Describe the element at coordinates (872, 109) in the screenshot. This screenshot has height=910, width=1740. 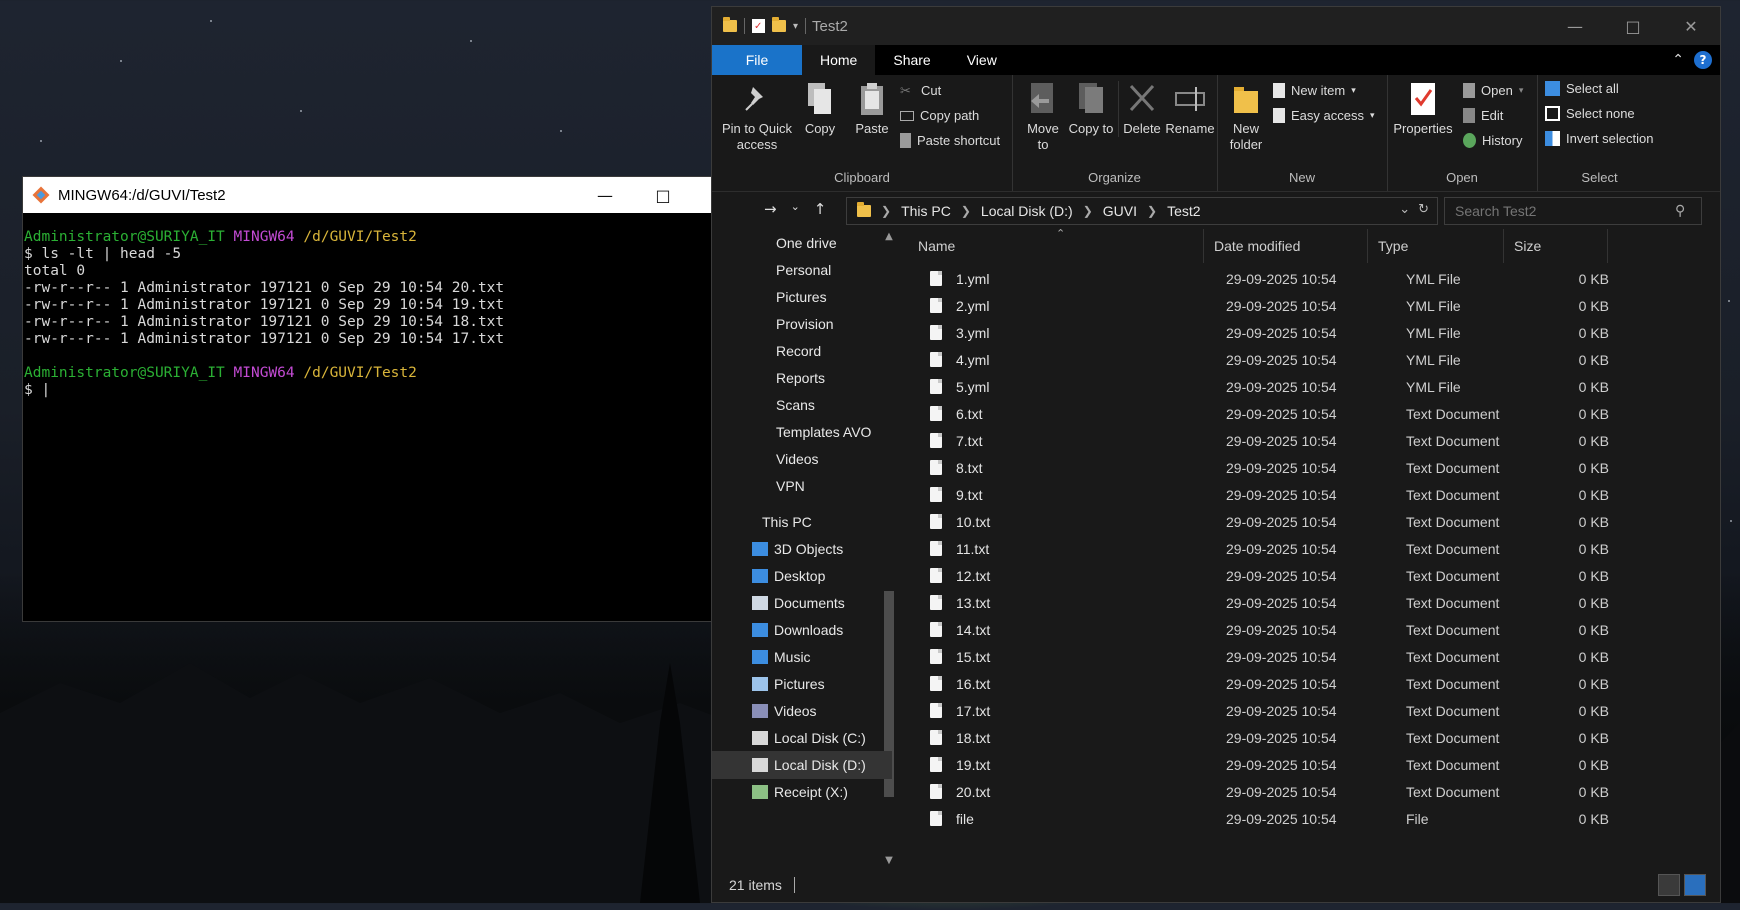
I see `paste-button: Paste` at that location.